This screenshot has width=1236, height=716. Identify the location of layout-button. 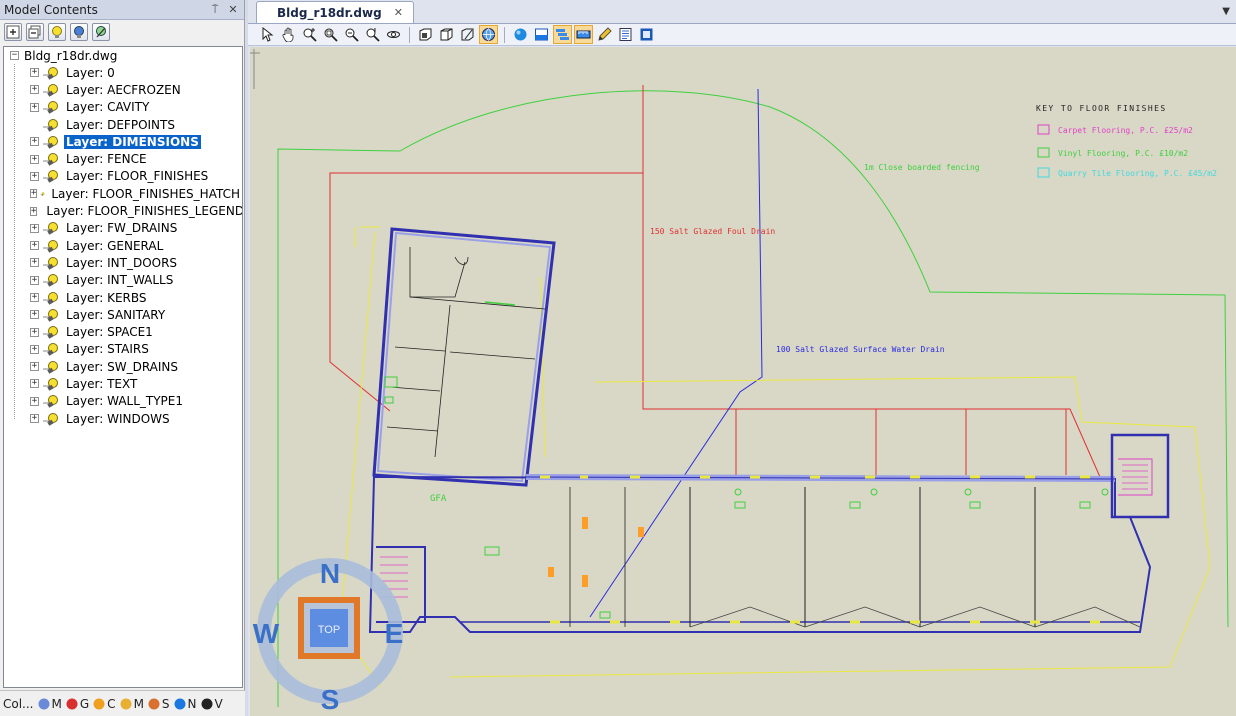
(541, 34).